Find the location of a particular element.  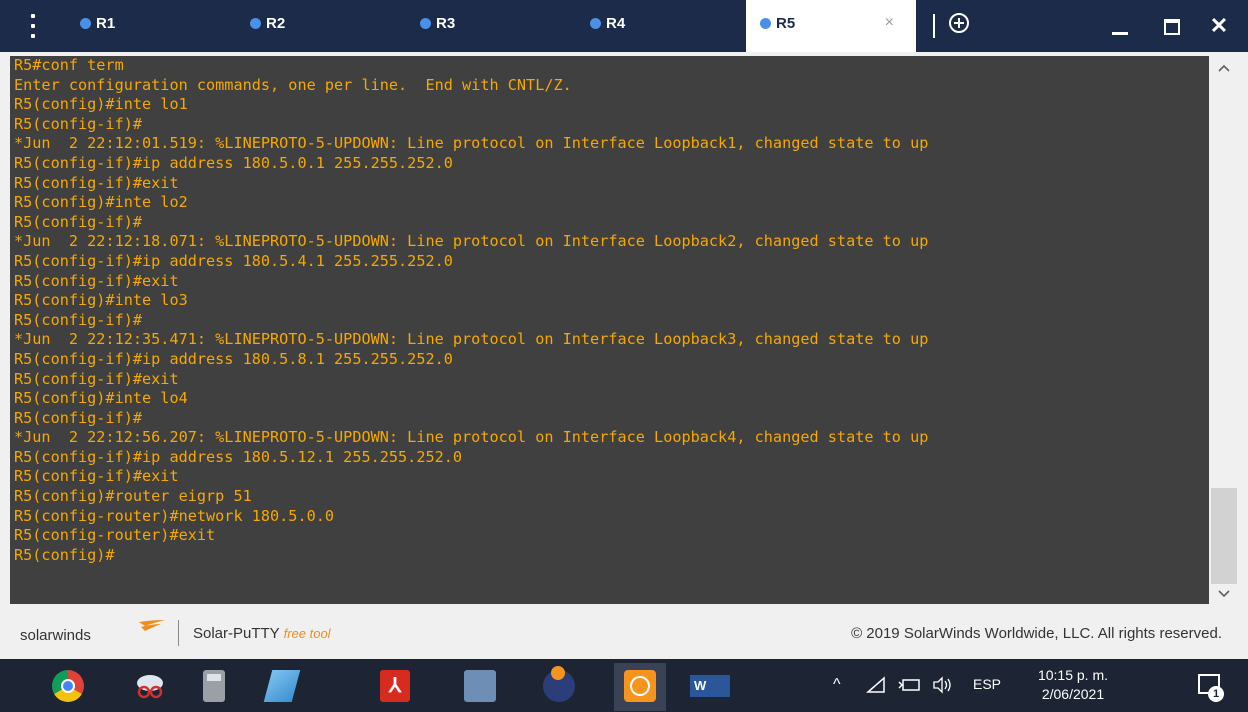

terminal-line: R5(config)#inte lo4 is located at coordinates (101, 398).